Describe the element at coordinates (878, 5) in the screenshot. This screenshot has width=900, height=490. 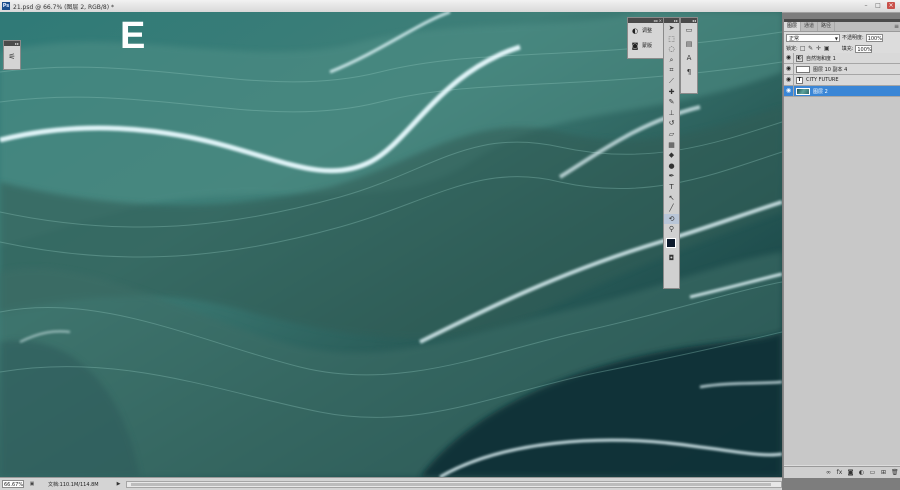
I see `maximize-icon: □` at that location.